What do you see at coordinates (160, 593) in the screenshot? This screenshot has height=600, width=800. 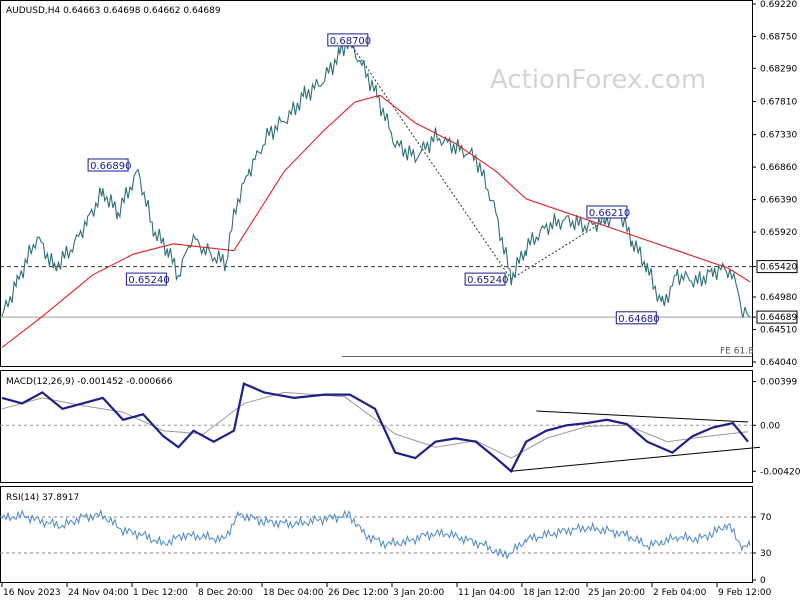 I see `xtick-2: 1 Dec 12:00` at bounding box center [160, 593].